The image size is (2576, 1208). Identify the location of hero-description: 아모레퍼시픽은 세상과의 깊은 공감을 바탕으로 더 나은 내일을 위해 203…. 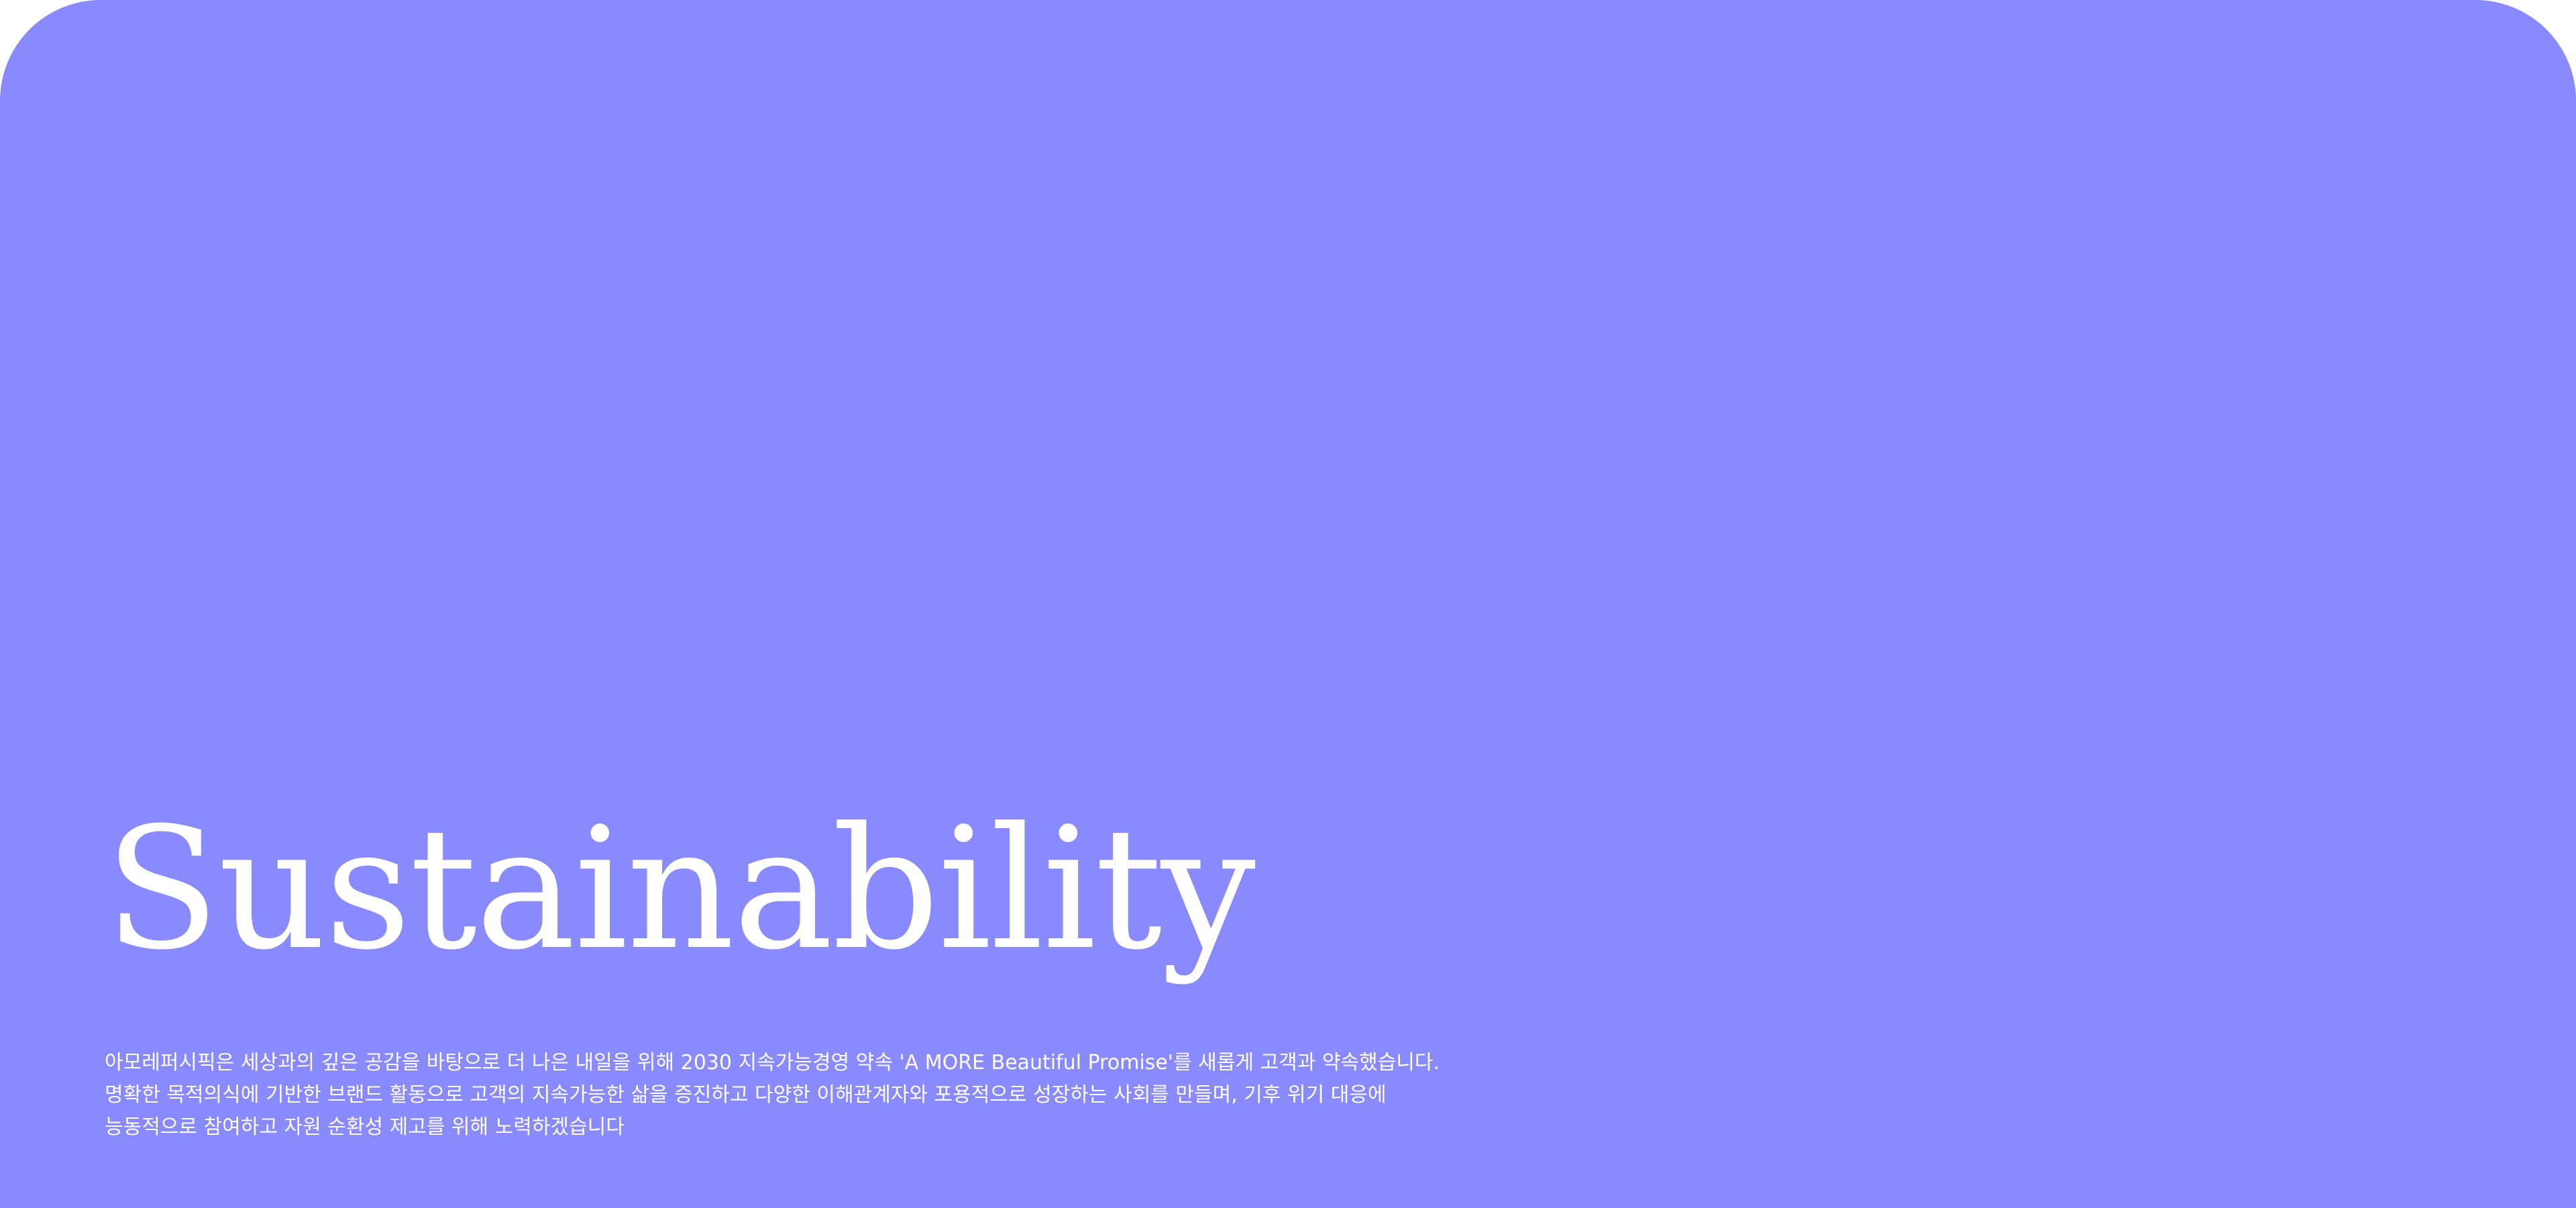
(842, 1095).